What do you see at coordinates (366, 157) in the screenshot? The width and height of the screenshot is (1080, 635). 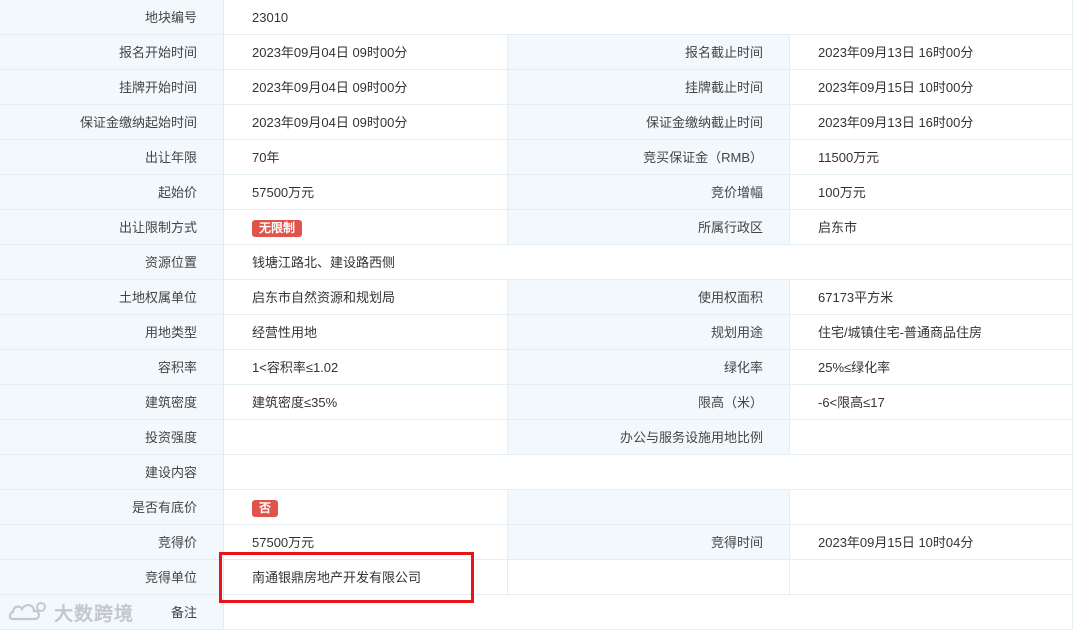 I see `field-value: 70年` at bounding box center [366, 157].